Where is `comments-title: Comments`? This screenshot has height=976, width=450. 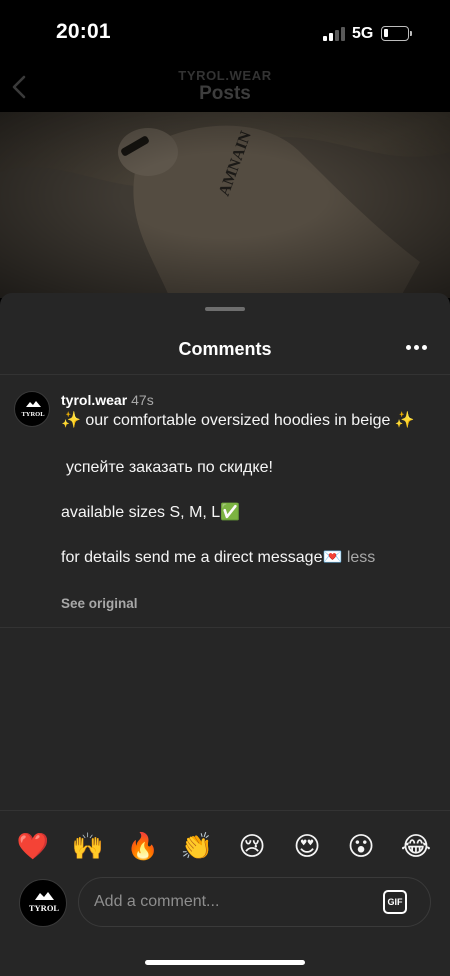
comments-title: Comments is located at coordinates (225, 349).